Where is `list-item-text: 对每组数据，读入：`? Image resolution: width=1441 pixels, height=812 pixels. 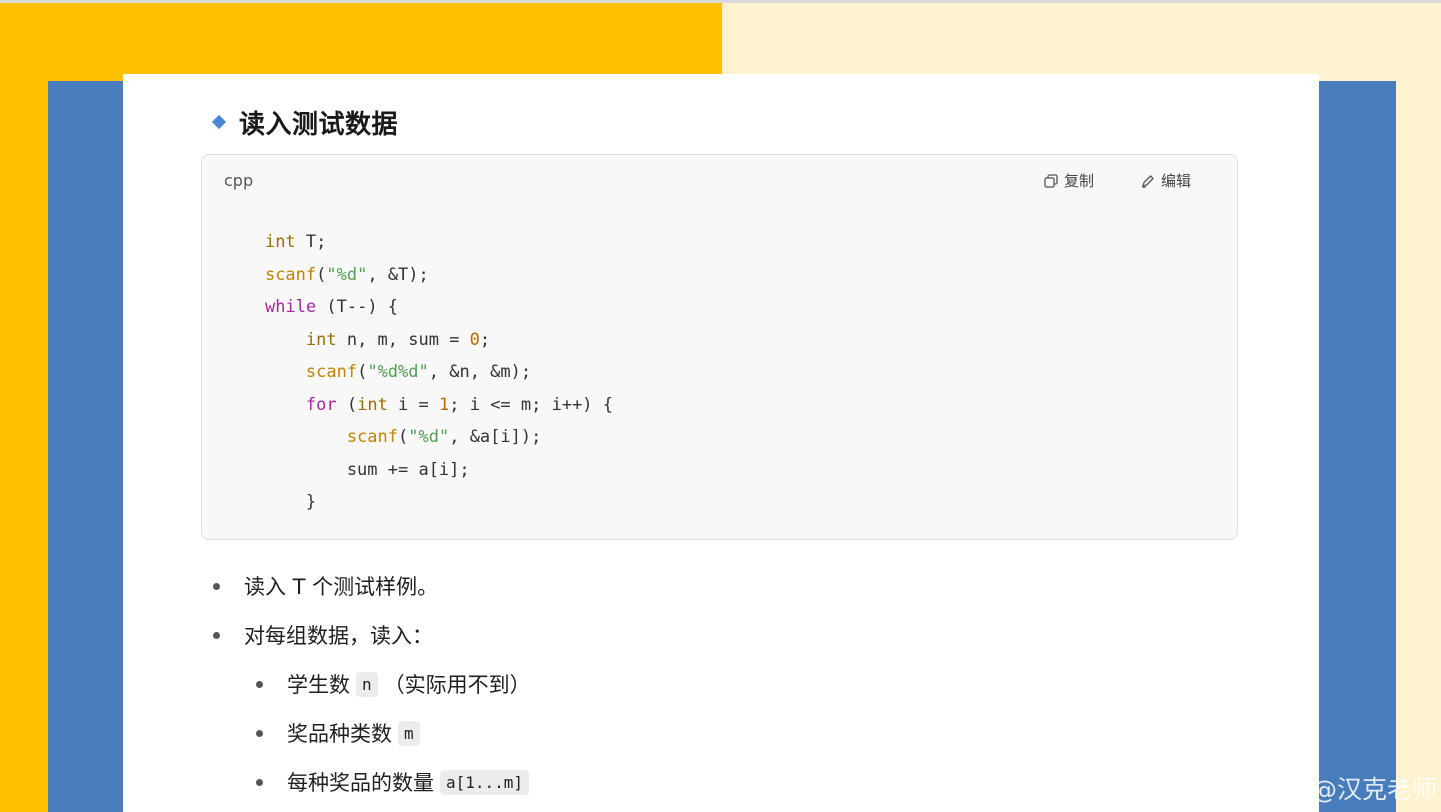 list-item-text: 对每组数据，读入： is located at coordinates (338, 636).